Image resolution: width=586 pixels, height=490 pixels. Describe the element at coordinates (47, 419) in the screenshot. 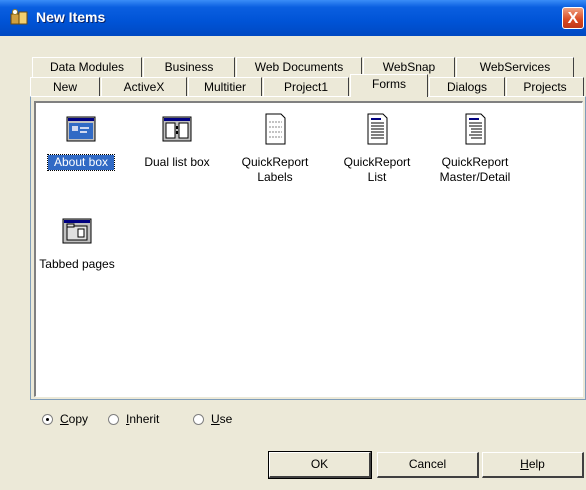

I see `copy-radio` at that location.